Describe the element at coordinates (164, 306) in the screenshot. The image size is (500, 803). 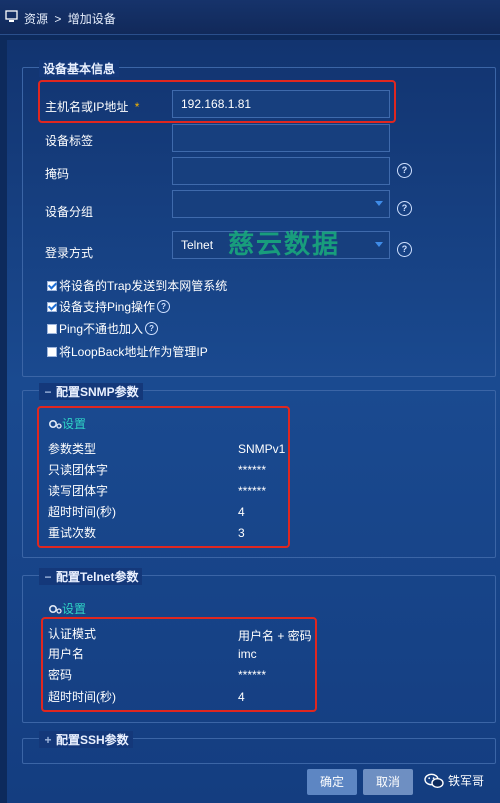
I see `ping-support-help-icon: ?` at that location.